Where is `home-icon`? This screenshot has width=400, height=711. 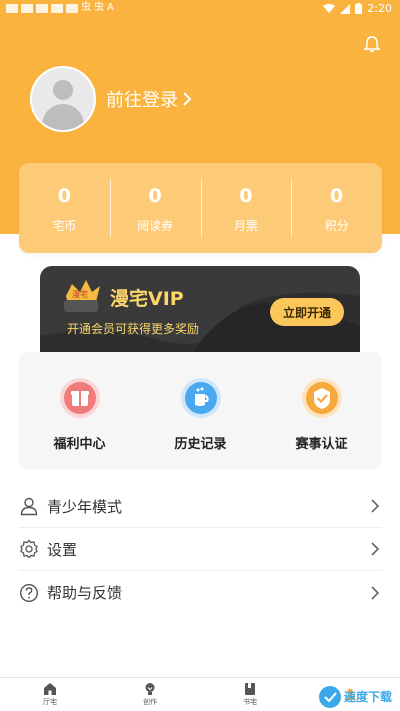 home-icon is located at coordinates (50, 689).